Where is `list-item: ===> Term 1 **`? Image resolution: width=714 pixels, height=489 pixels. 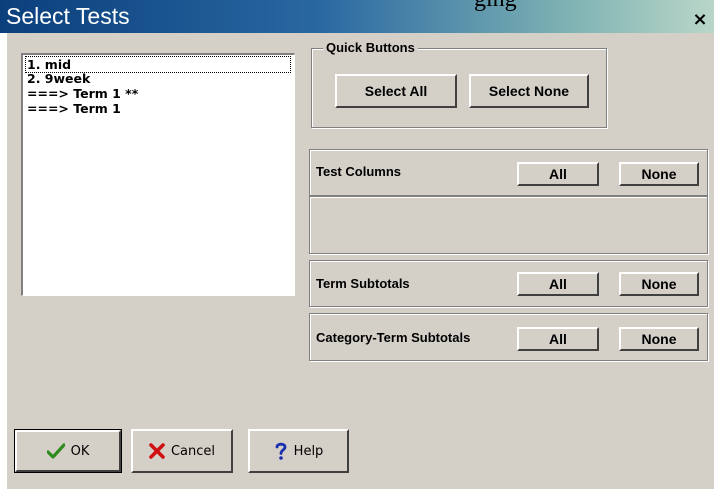 list-item: ===> Term 1 ** is located at coordinates (81, 93).